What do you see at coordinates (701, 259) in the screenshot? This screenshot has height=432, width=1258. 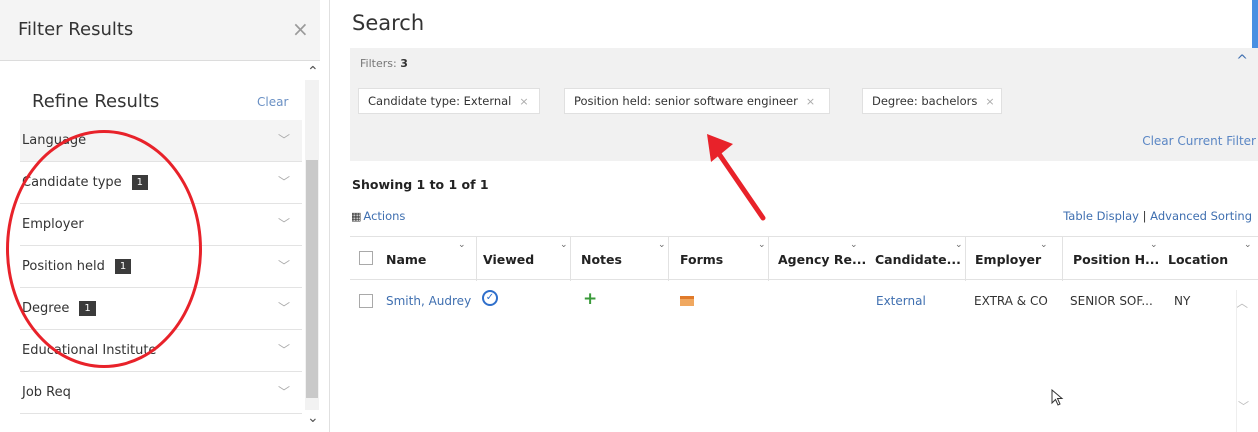 I see `column-header-forms: Forms` at bounding box center [701, 259].